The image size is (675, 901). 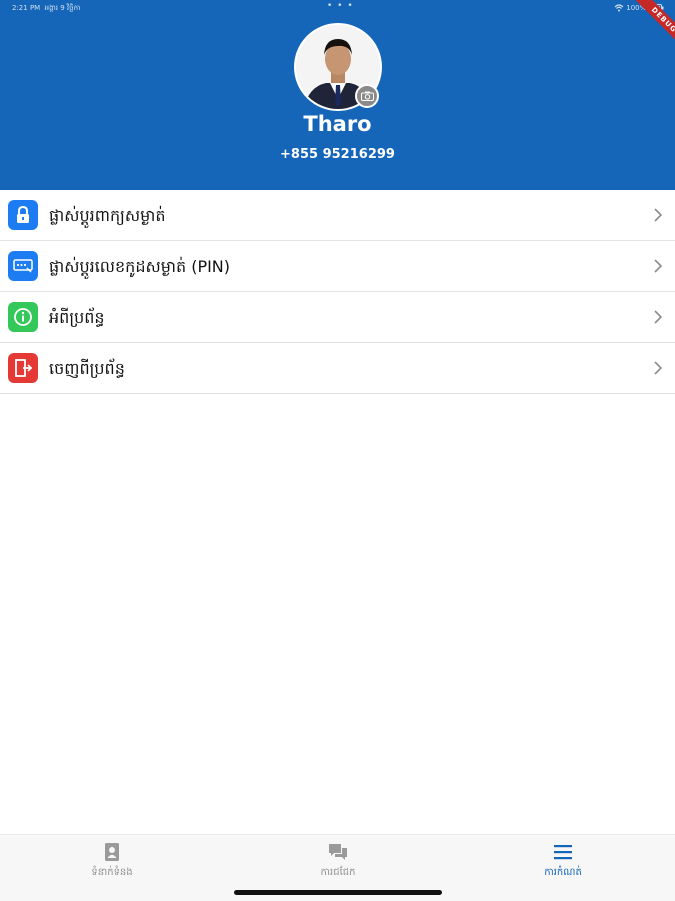 I want to click on status-date: អង្គារ 9 វិច្ឆិកា, so click(x=62, y=8).